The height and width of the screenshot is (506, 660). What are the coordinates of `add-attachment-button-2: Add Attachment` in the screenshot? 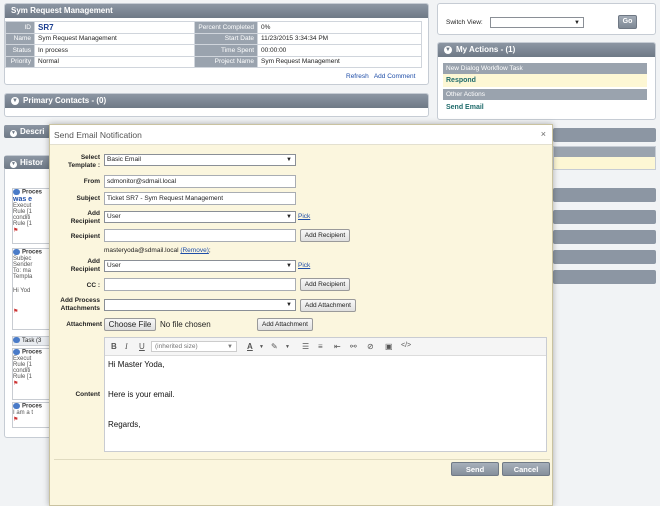 It's located at (285, 324).